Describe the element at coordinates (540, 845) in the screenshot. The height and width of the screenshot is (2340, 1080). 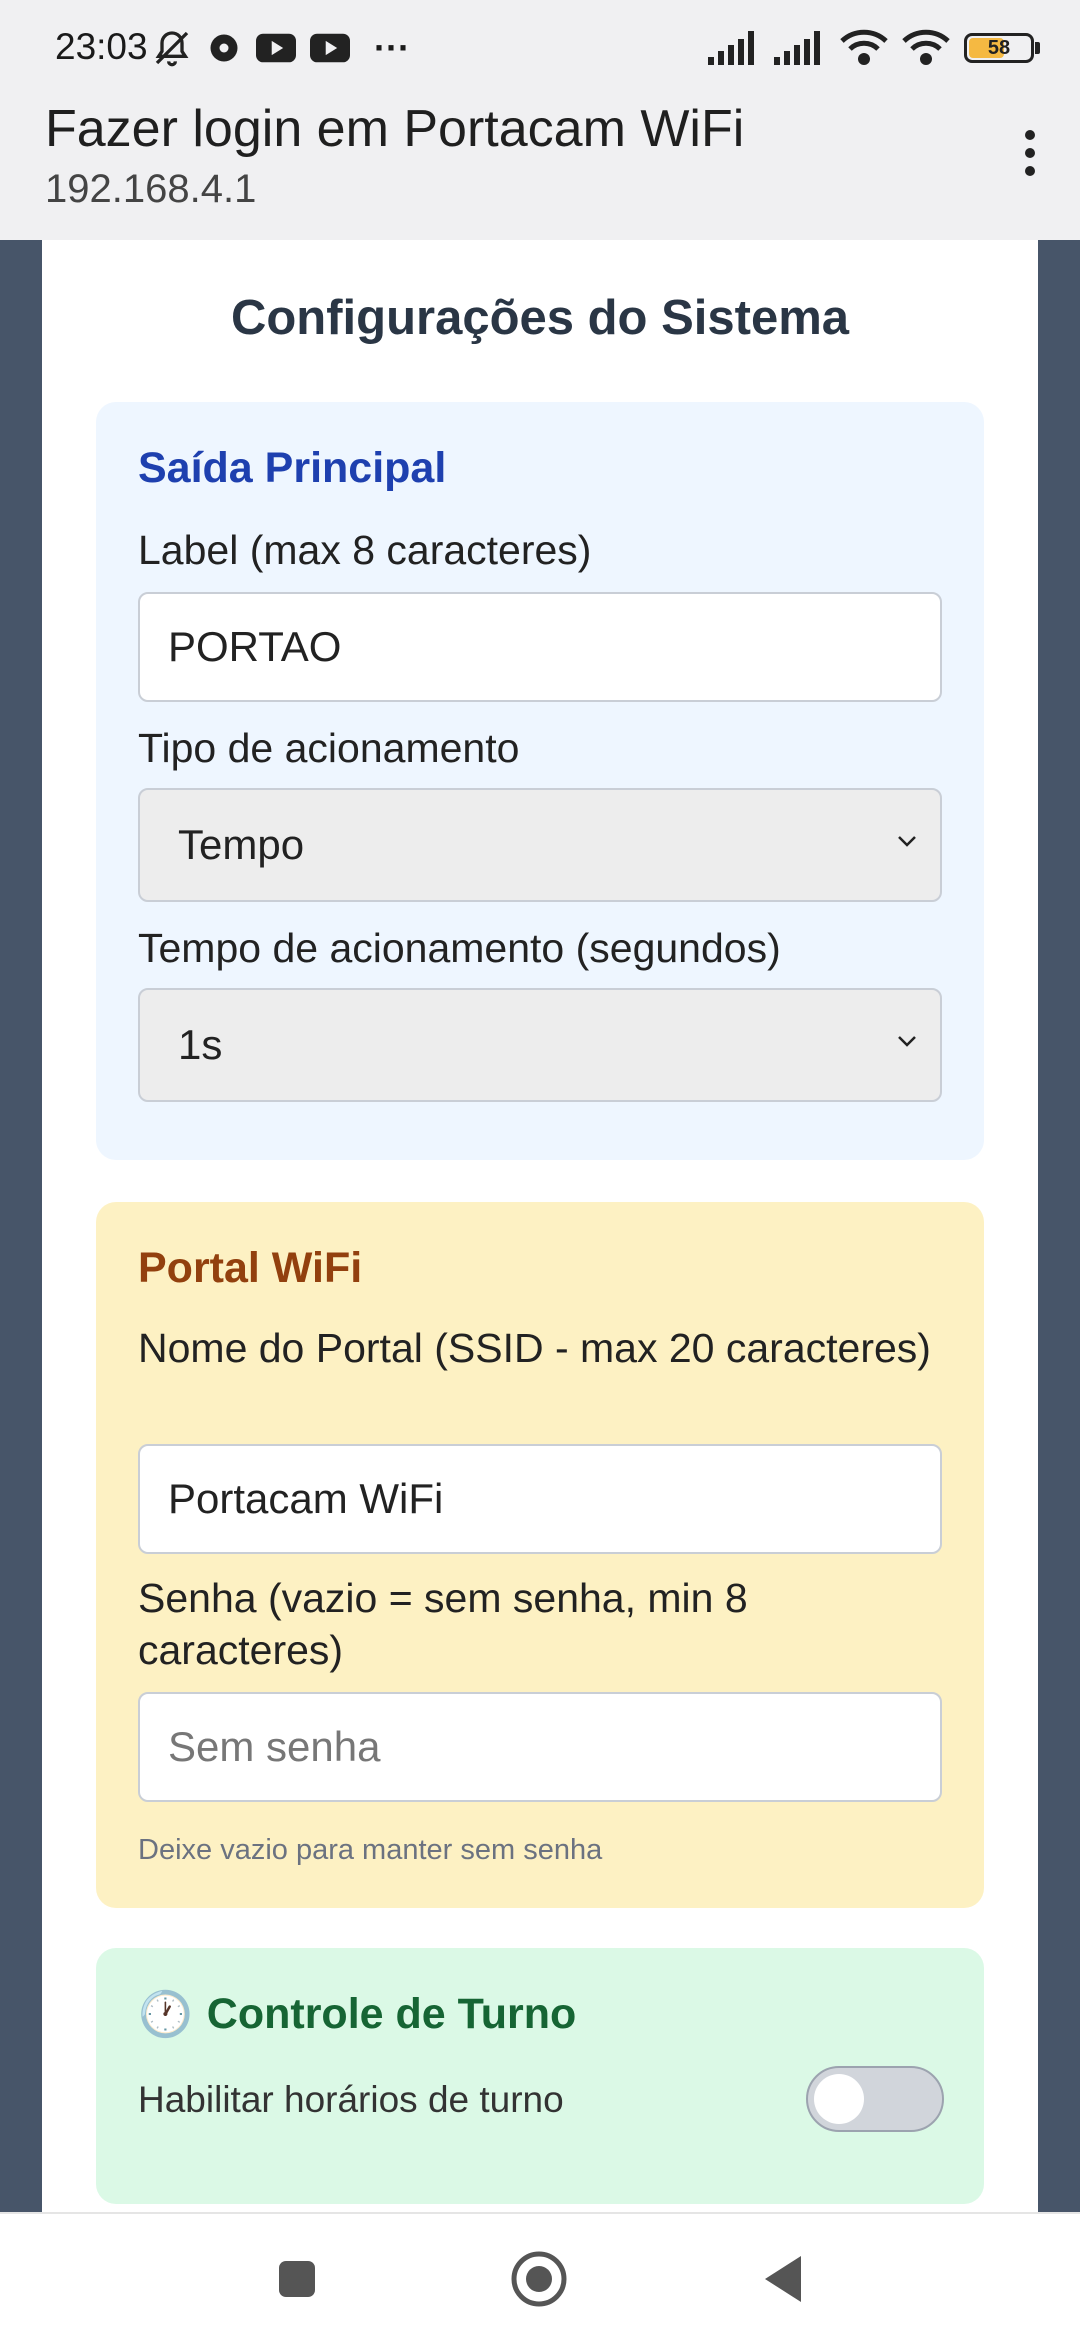
I see `tipo-select: Tempo` at that location.